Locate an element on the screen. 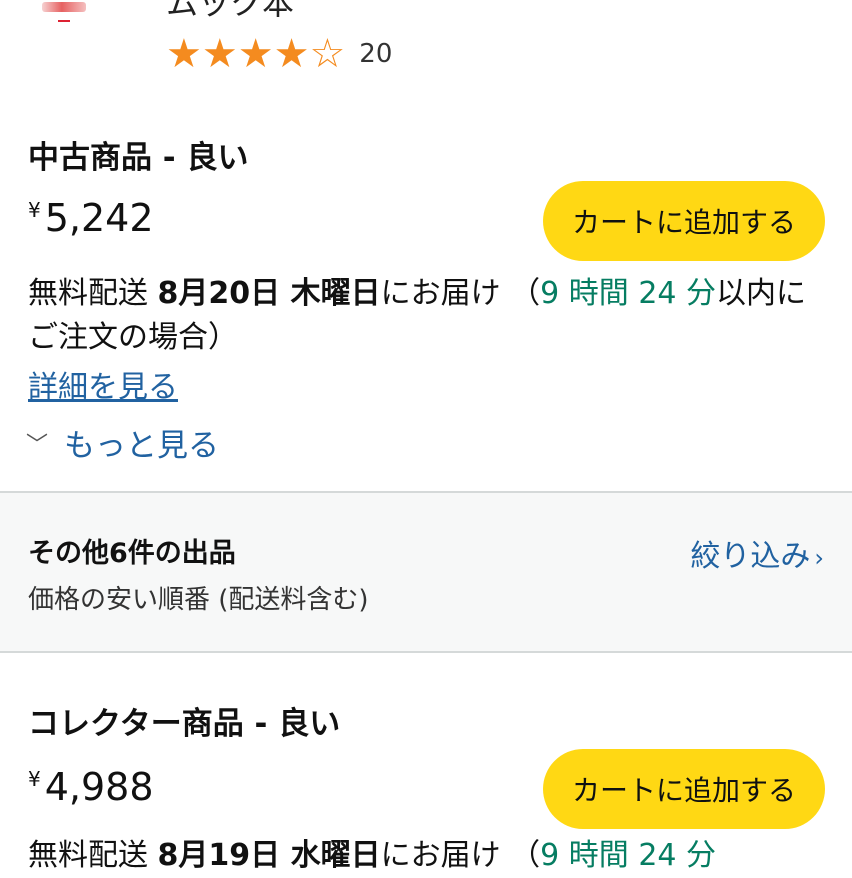  filter-link: 絞り込み › is located at coordinates (757, 553).